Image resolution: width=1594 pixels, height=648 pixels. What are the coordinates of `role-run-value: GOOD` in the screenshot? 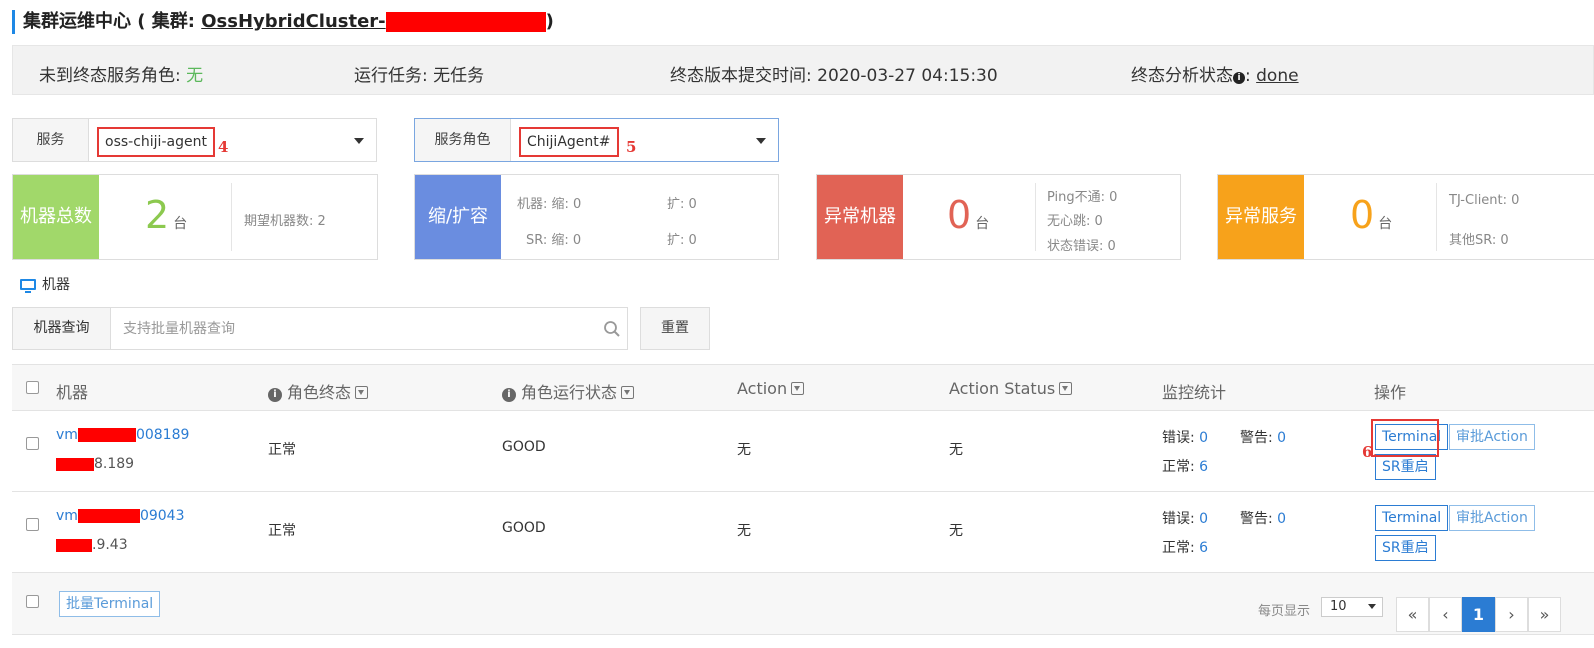 It's located at (524, 447).